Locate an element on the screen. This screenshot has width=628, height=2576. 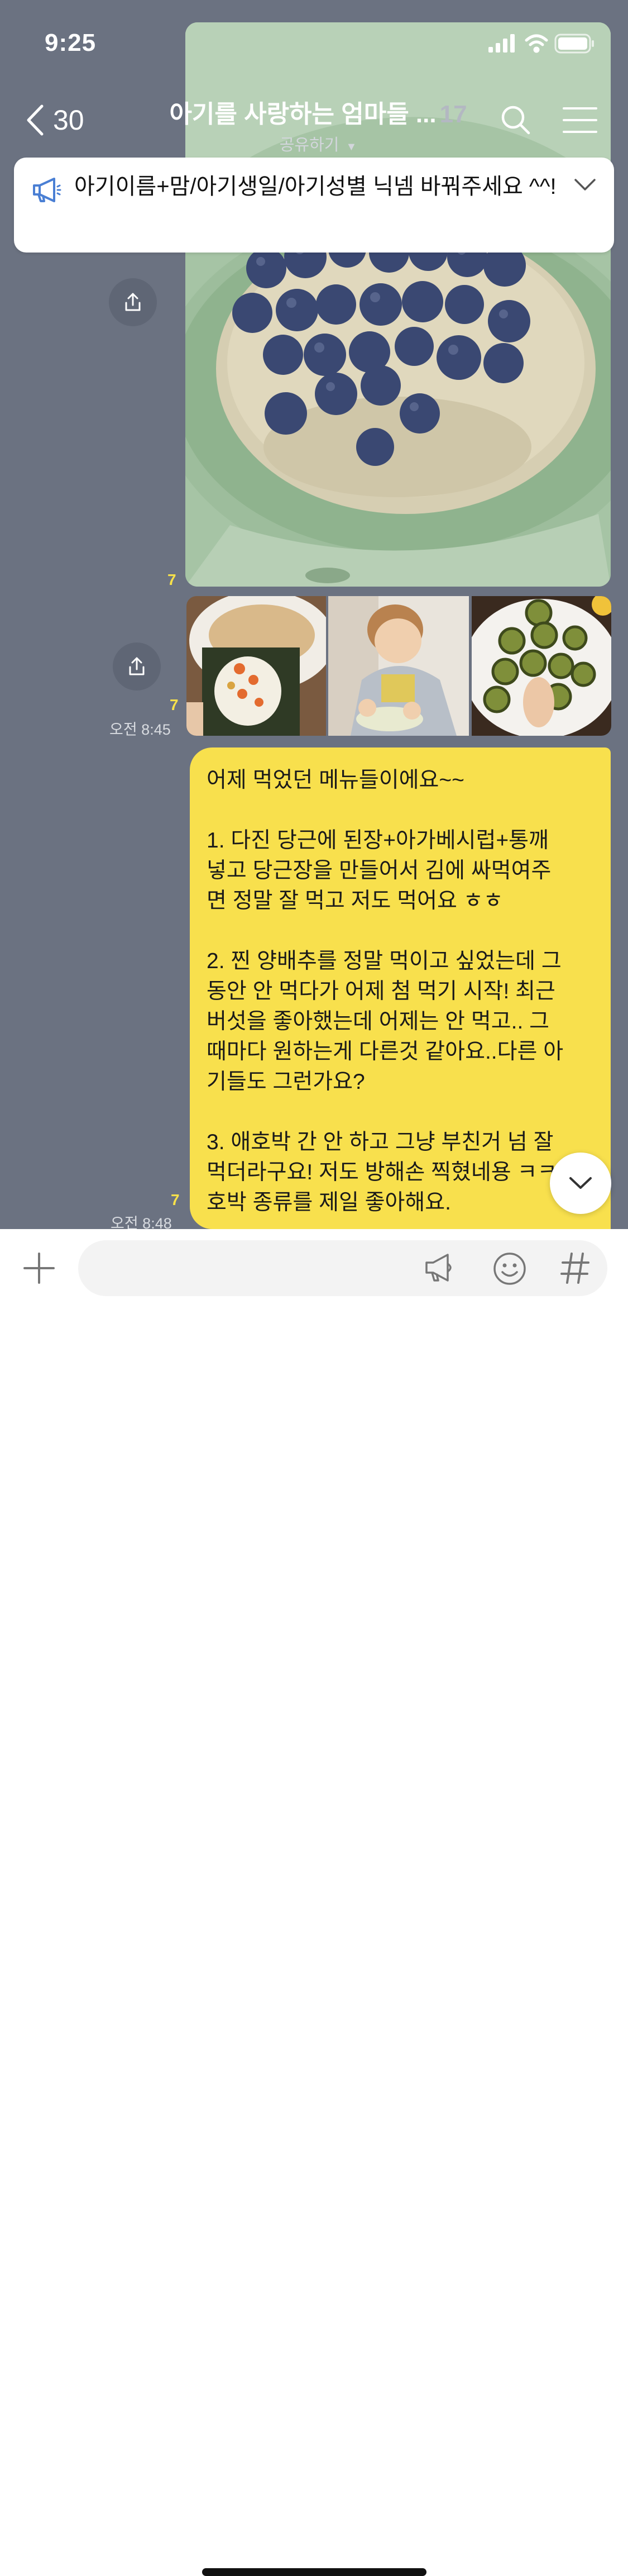
caret-down-icon: ▼ is located at coordinates (351, 147).